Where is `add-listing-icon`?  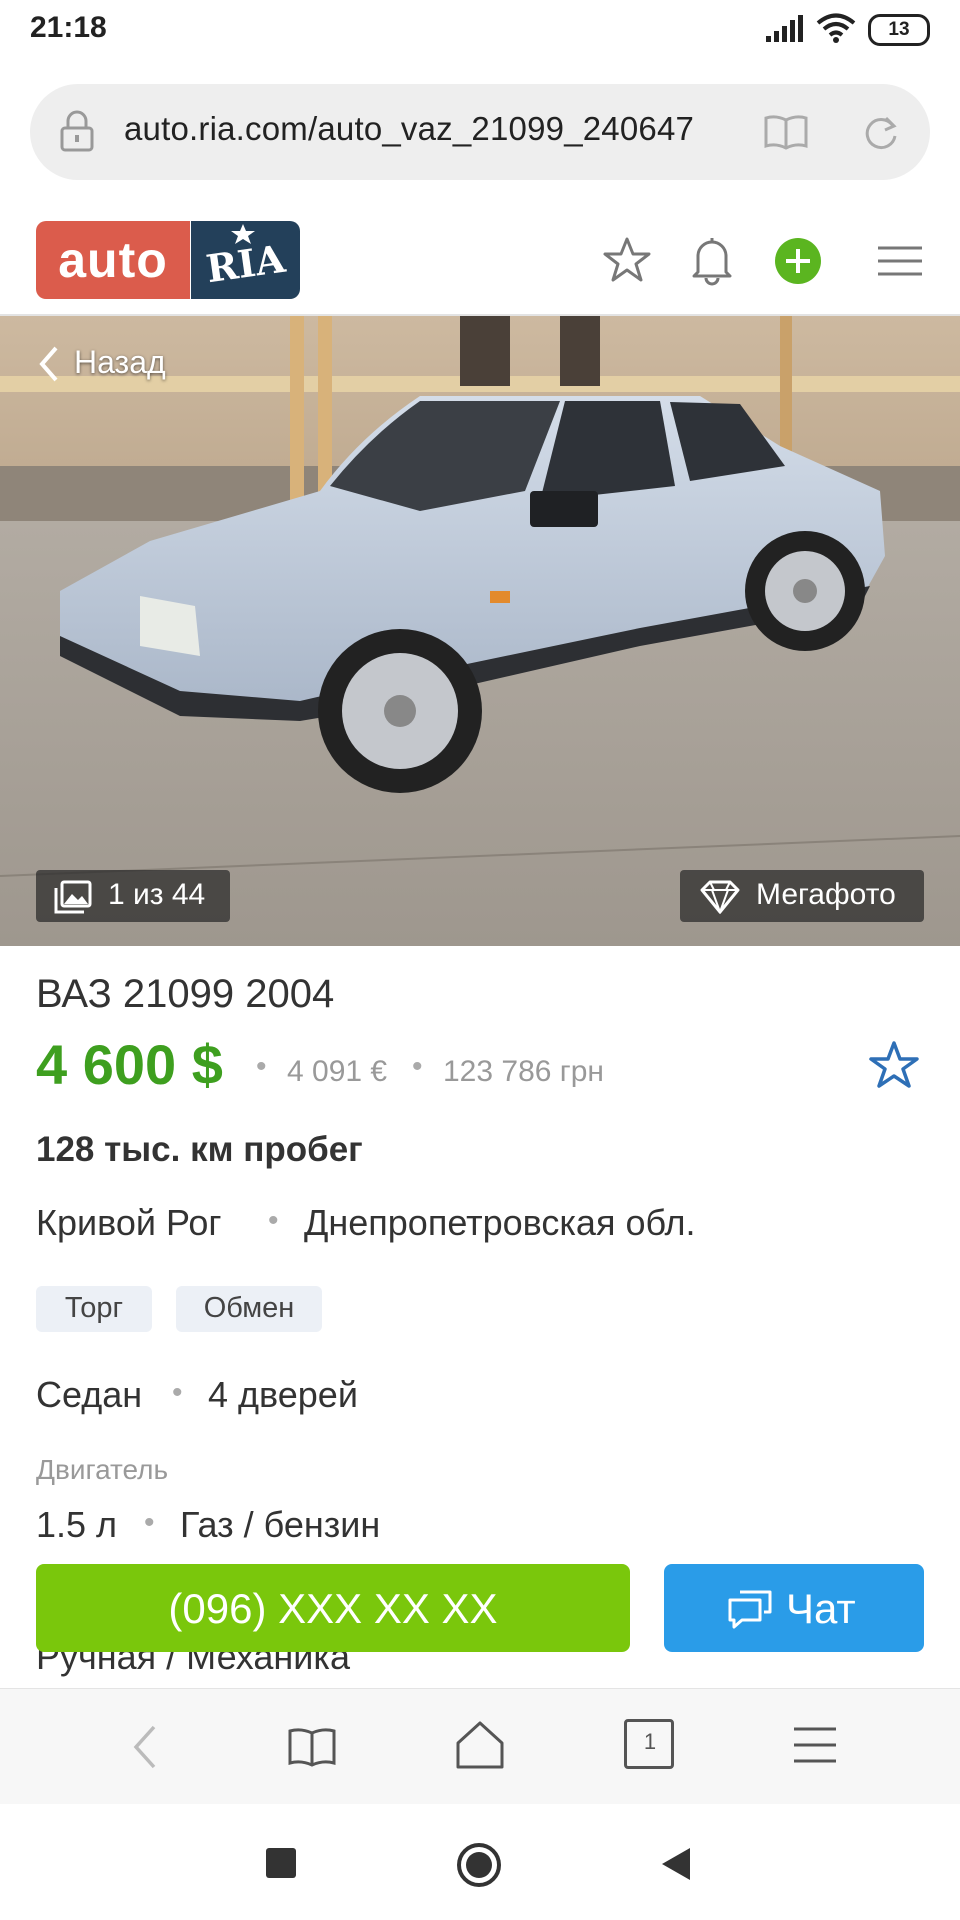 add-listing-icon is located at coordinates (798, 261).